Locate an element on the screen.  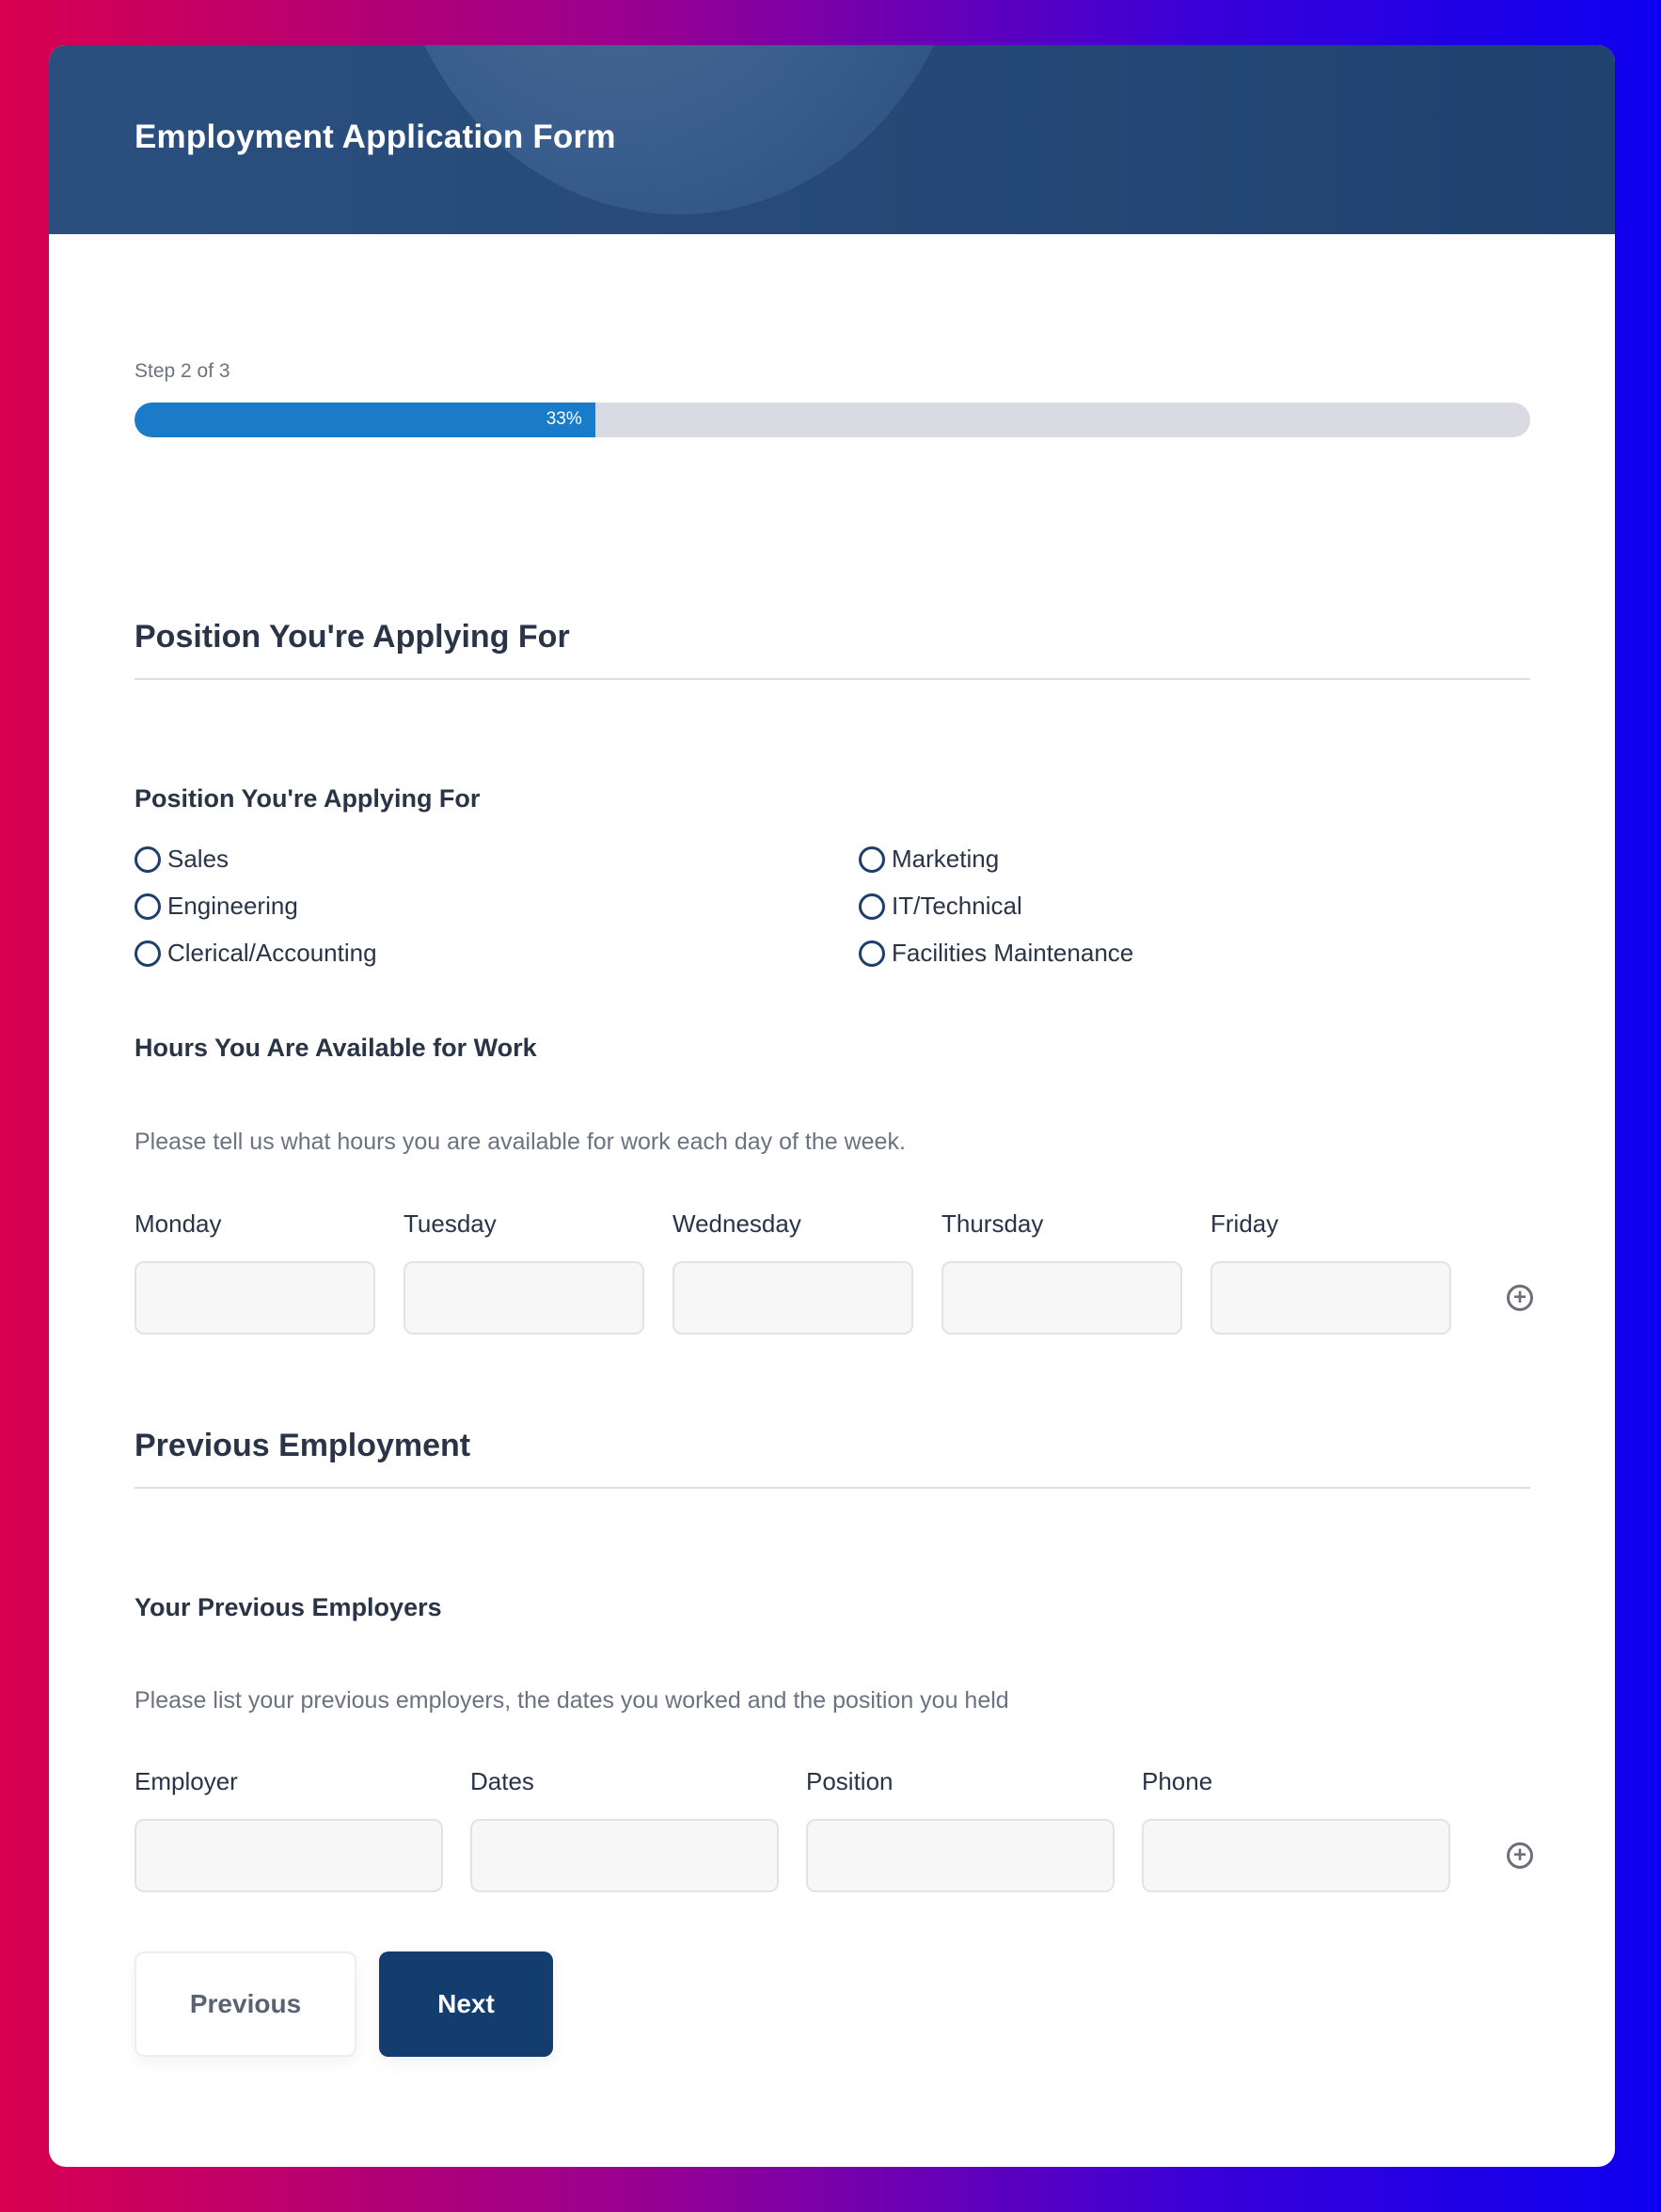
column-label-employer: Employer is located at coordinates (186, 1781).